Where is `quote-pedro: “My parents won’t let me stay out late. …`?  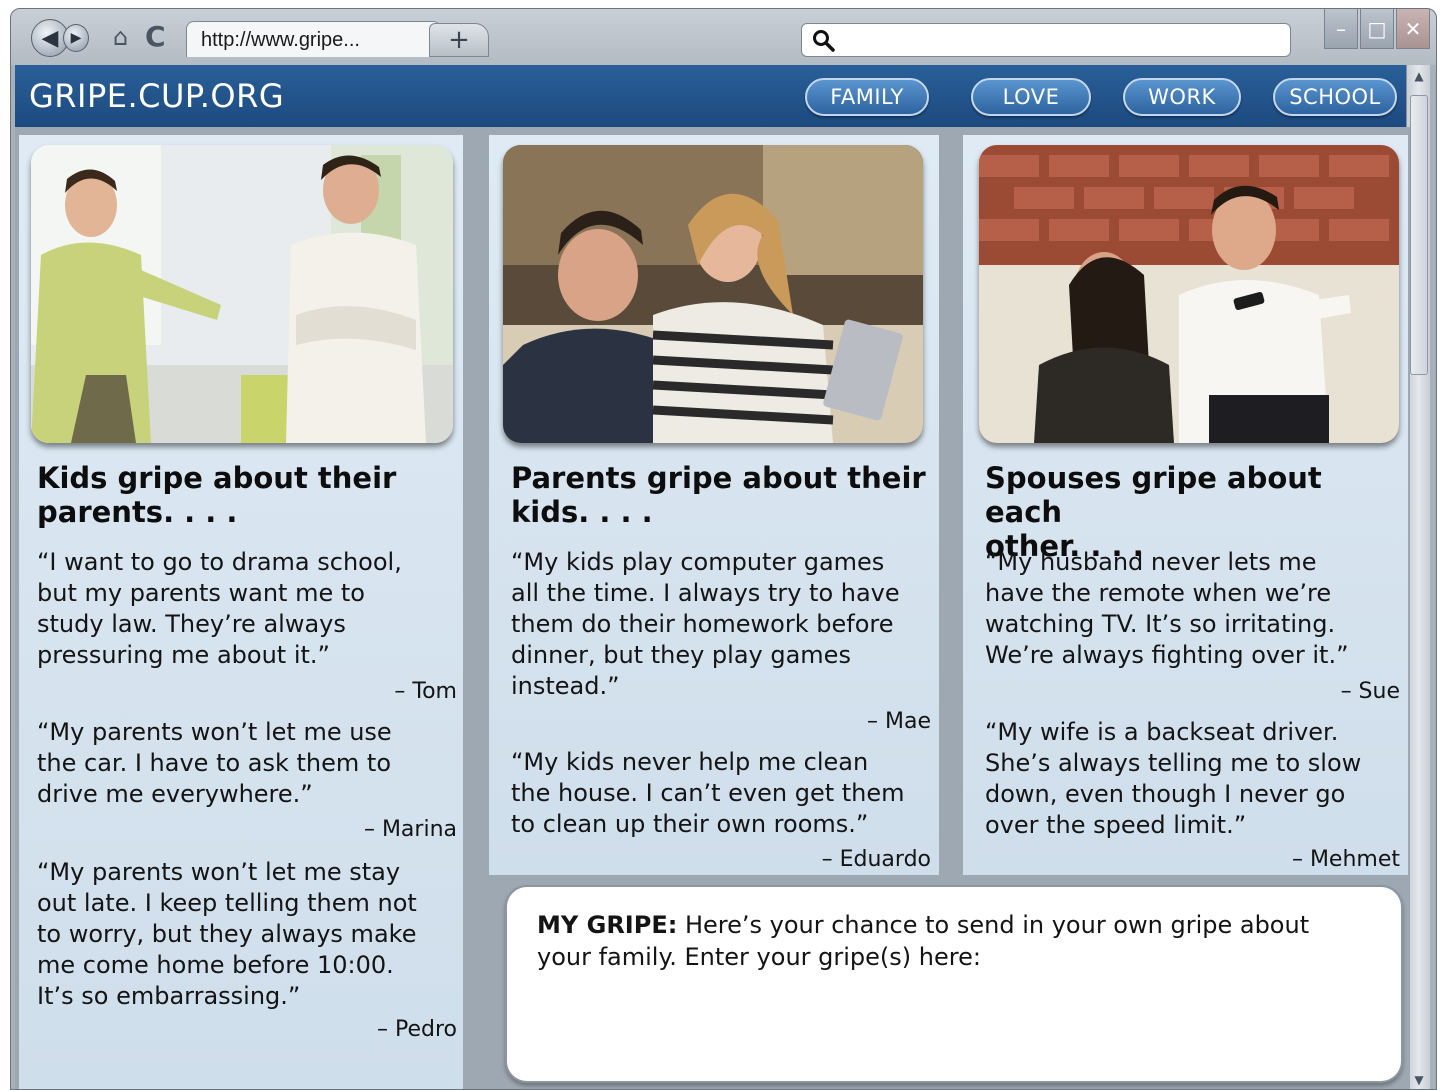 quote-pedro: “My parents won’t let me stay out late. … is located at coordinates (227, 934).